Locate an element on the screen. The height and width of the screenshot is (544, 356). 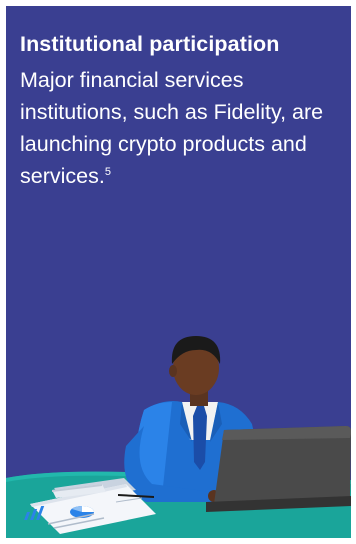
card-title: Institutional participation is located at coordinates (150, 44).